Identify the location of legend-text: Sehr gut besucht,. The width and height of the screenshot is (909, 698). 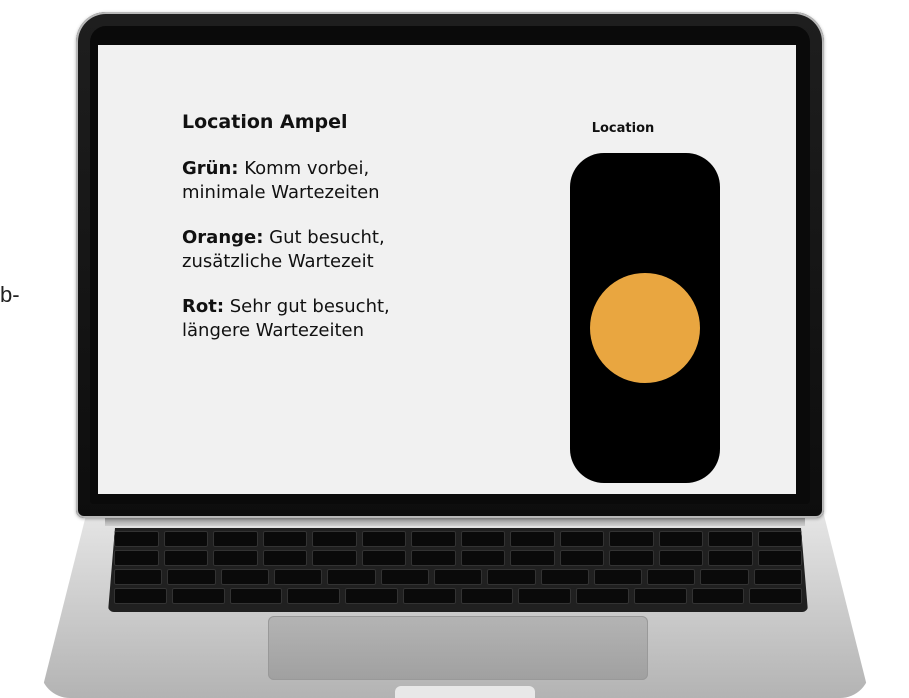
(307, 306).